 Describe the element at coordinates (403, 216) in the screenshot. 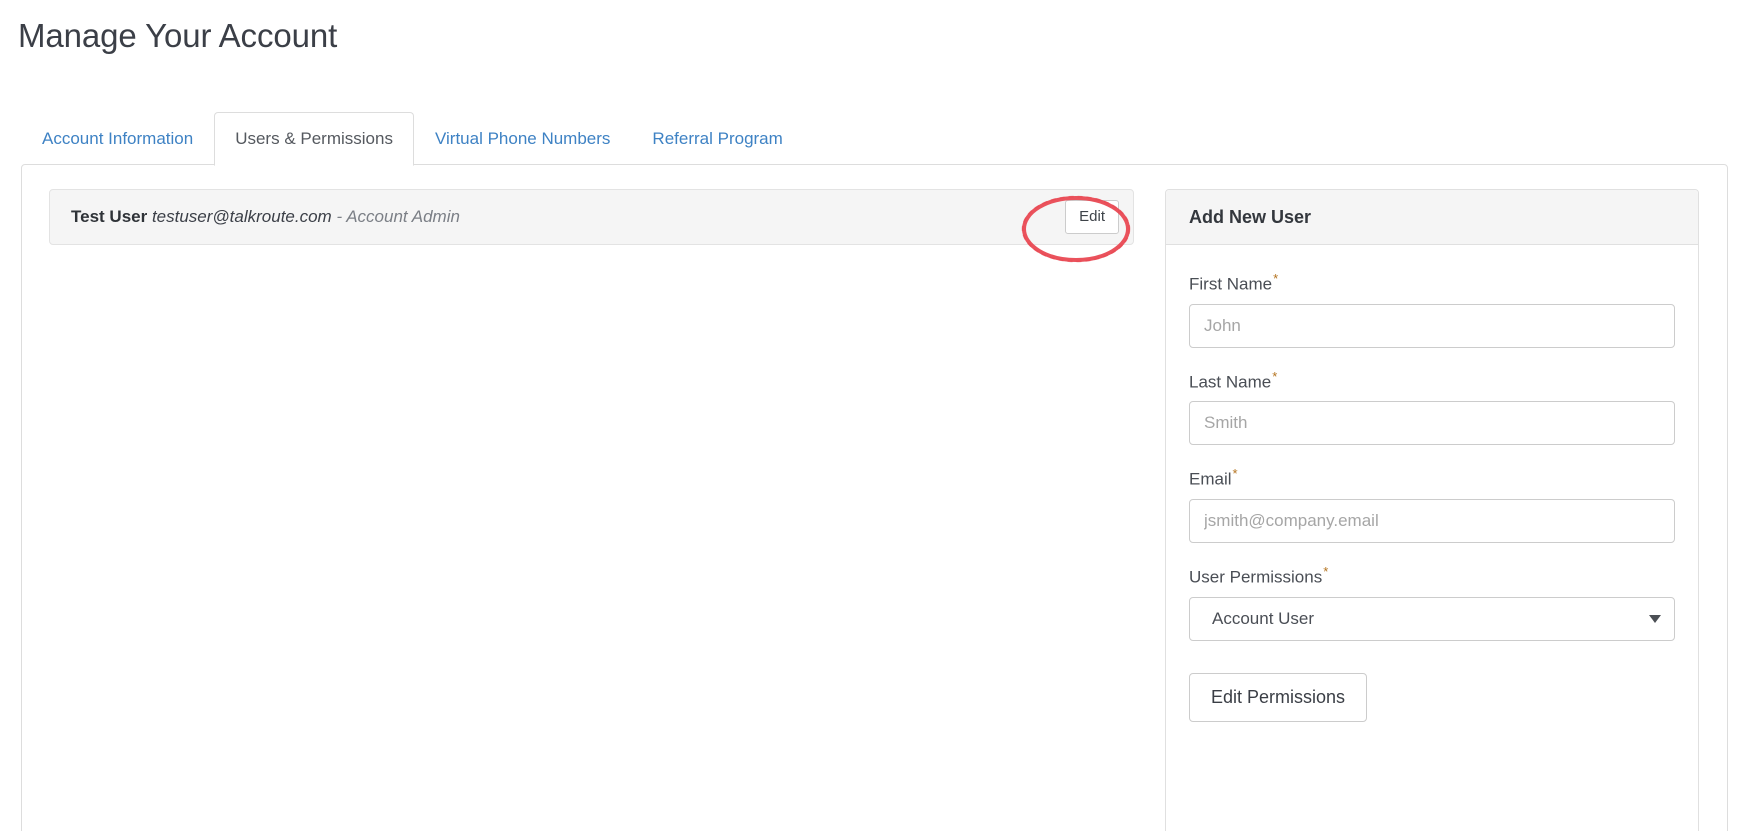

I see `user-role: Account Admin` at that location.